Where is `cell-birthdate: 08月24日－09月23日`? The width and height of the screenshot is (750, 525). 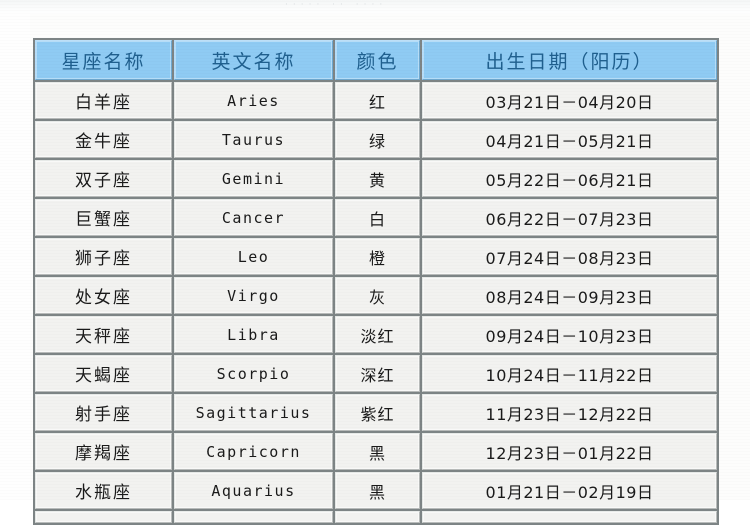
cell-birthdate: 08月24日－09月23日 is located at coordinates (569, 295).